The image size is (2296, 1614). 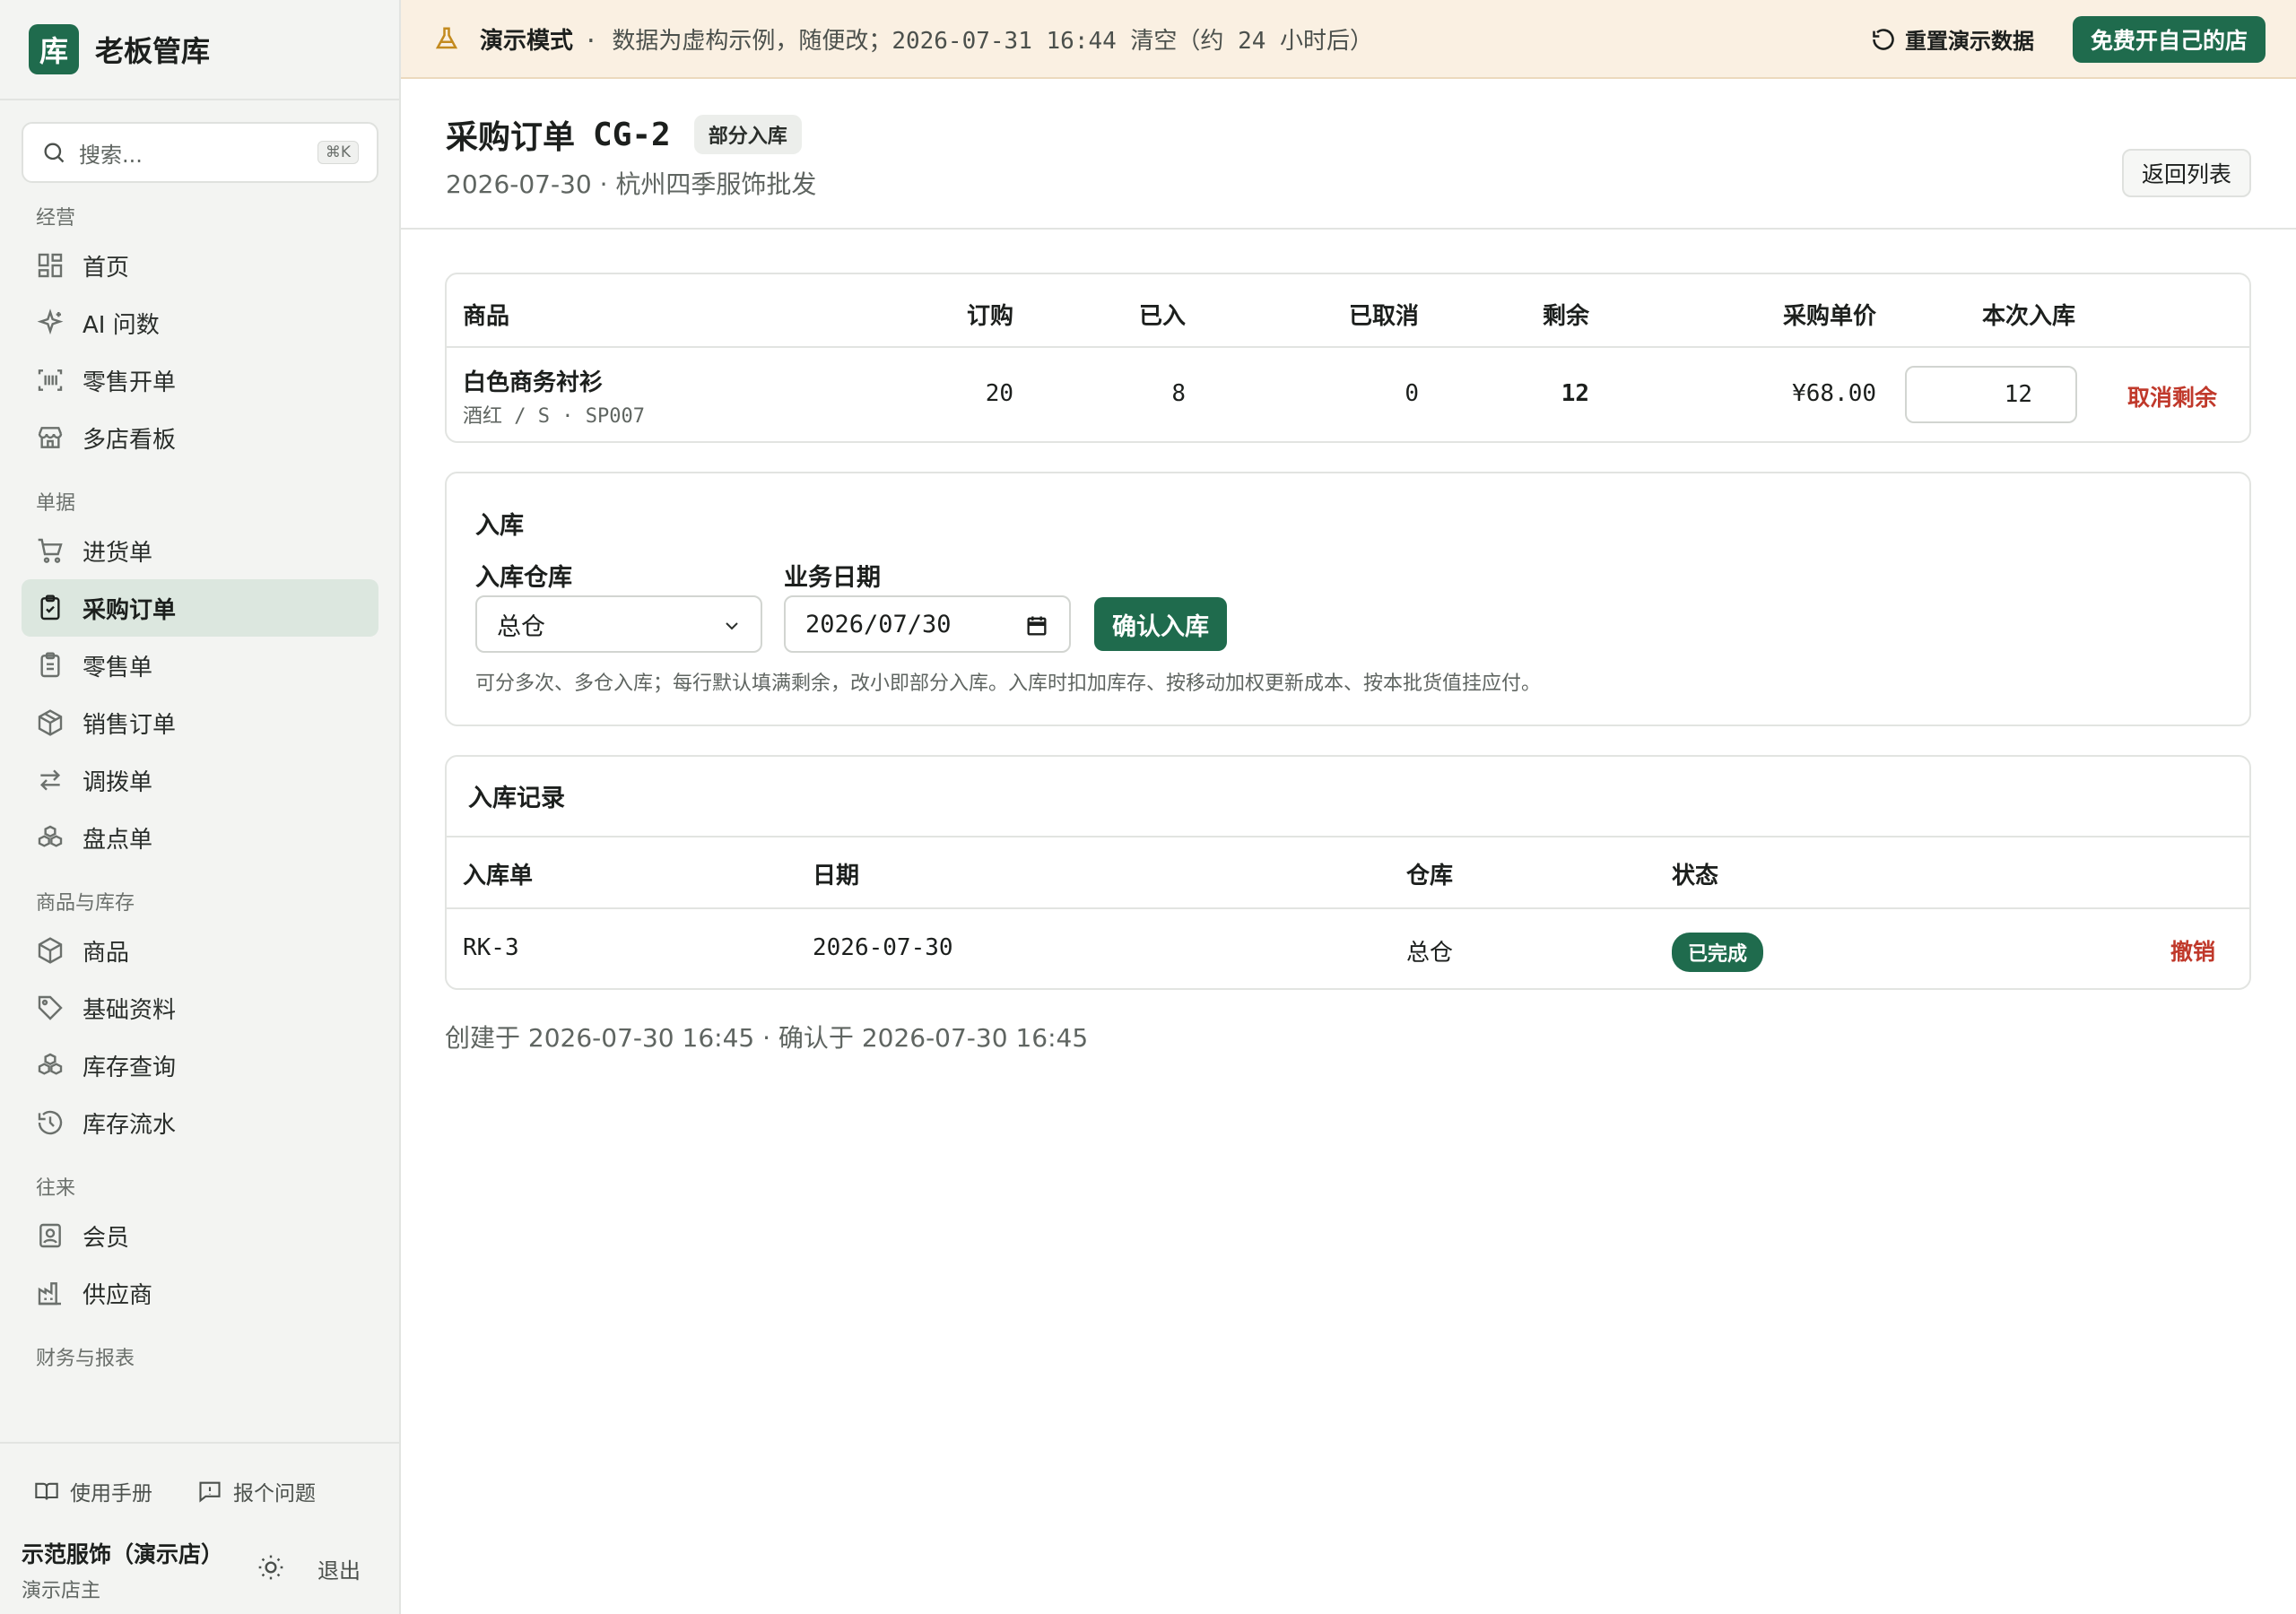 What do you see at coordinates (200, 322) in the screenshot?
I see `sidebar-item-ai: AI 问数` at bounding box center [200, 322].